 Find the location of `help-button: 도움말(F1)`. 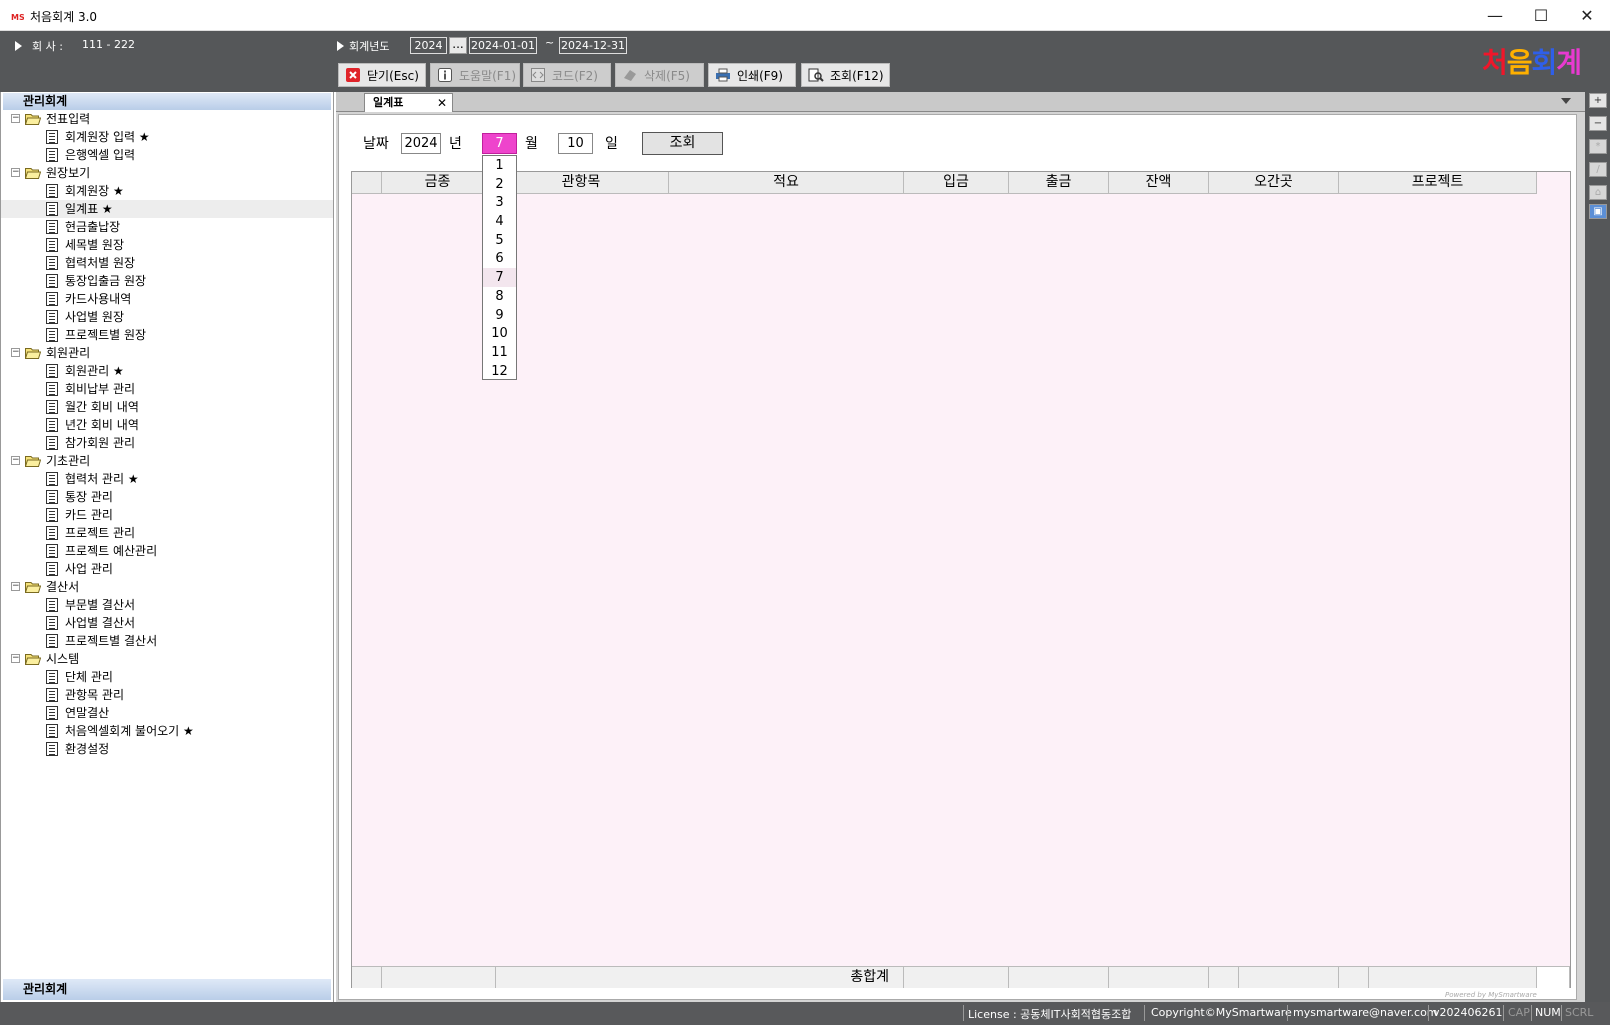

help-button: 도움말(F1) is located at coordinates (475, 75).